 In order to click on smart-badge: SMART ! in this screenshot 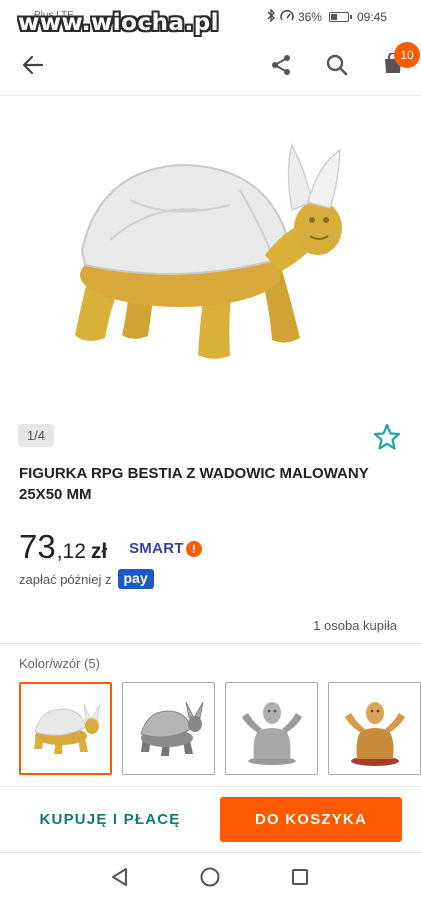, I will do `click(165, 548)`.